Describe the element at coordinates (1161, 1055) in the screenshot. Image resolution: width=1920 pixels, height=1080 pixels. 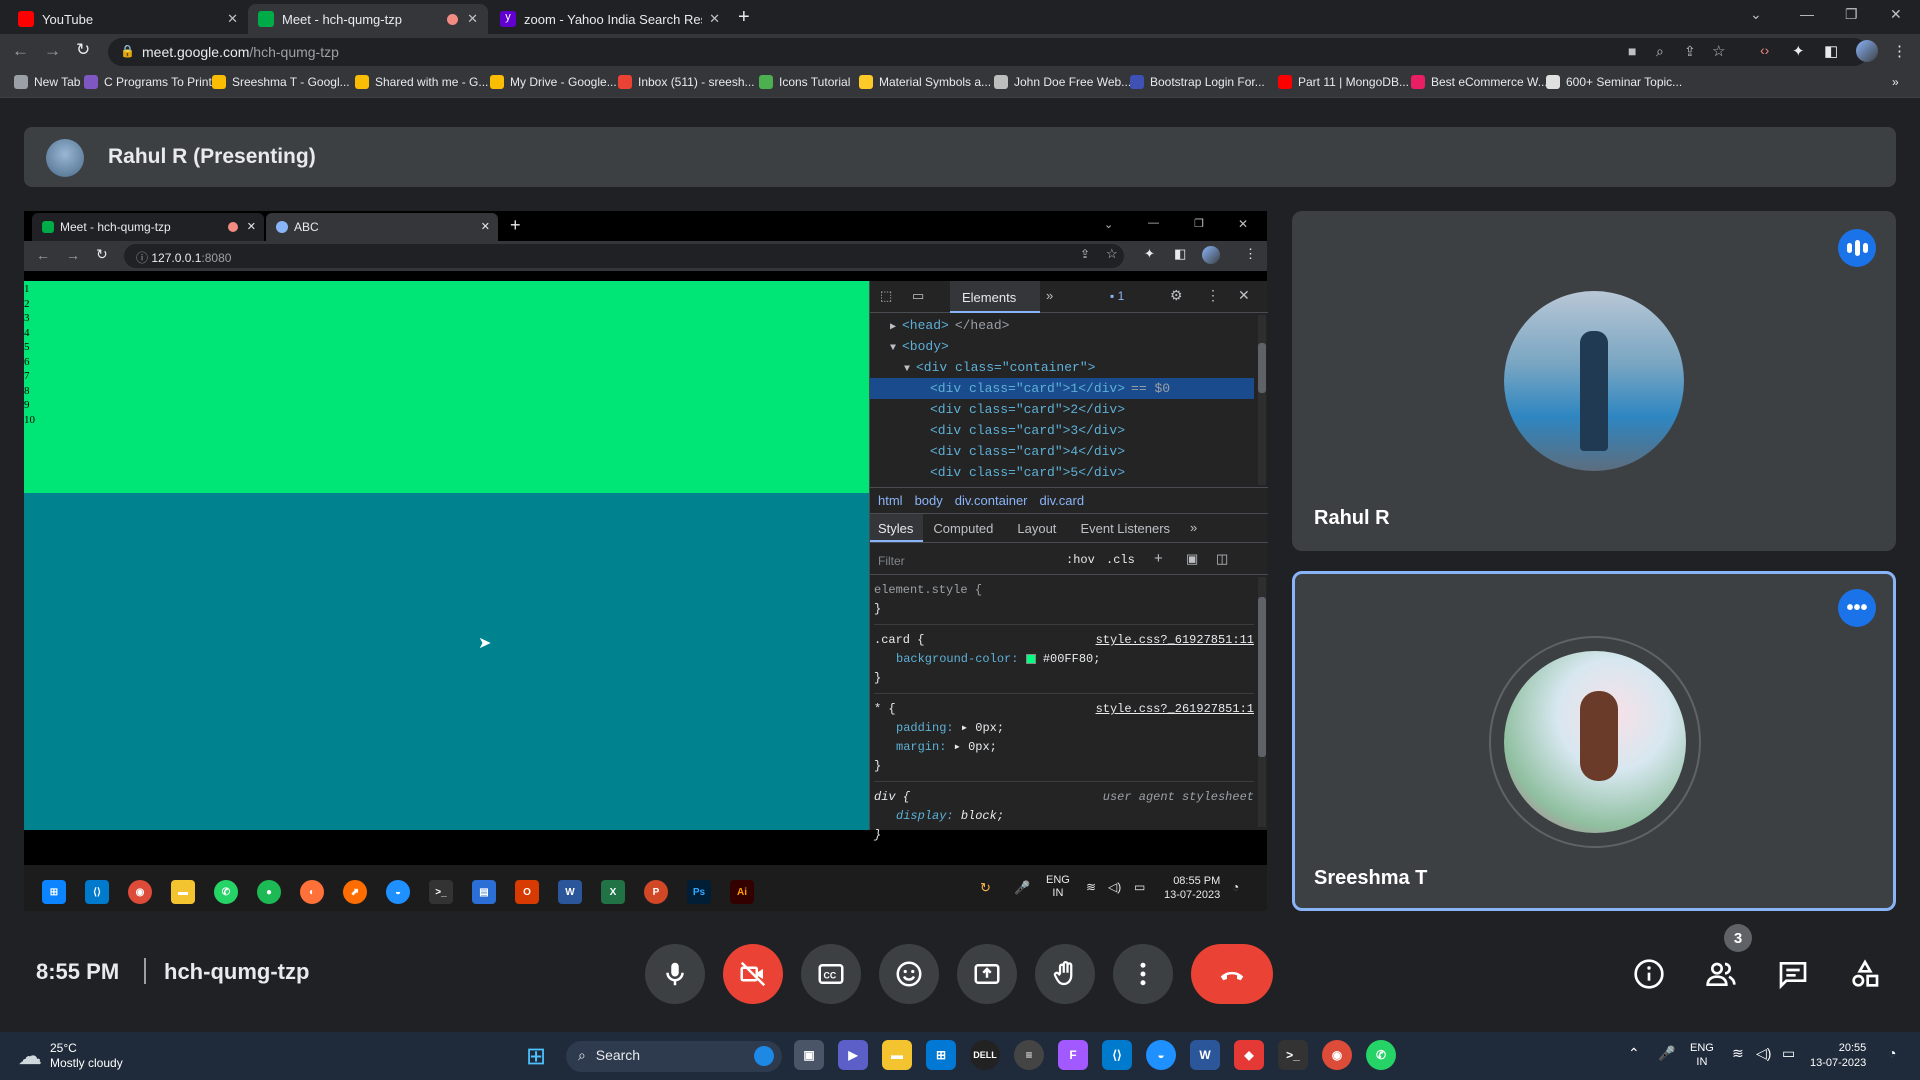
I see `edge-icon: ◒` at that location.